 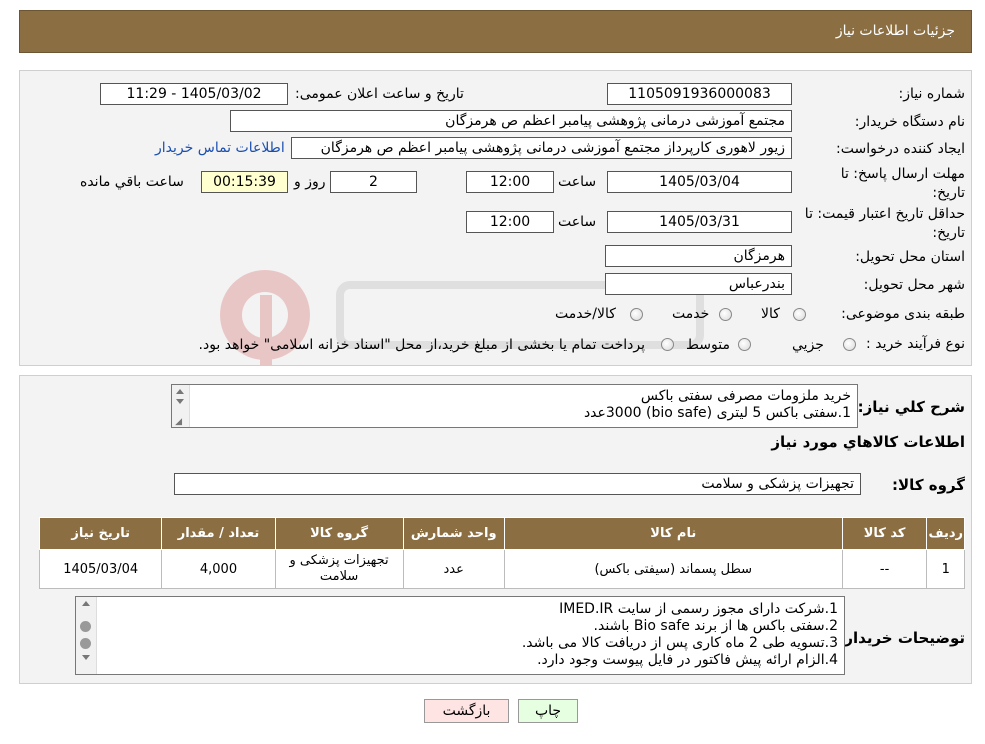 I want to click on category-radio-service, so click(x=725, y=314).